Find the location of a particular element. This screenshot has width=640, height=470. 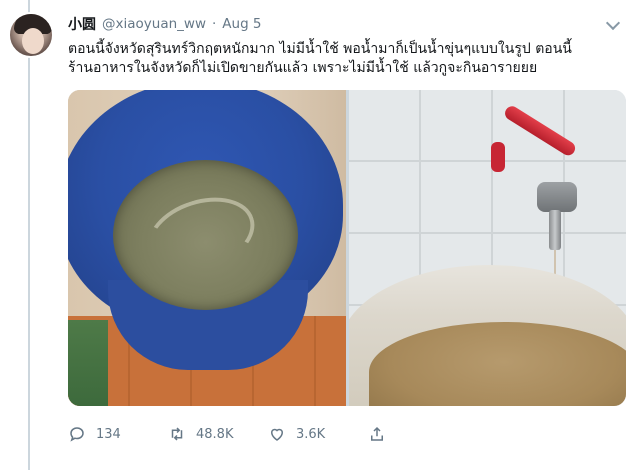

thread-line is located at coordinates (29, 235).